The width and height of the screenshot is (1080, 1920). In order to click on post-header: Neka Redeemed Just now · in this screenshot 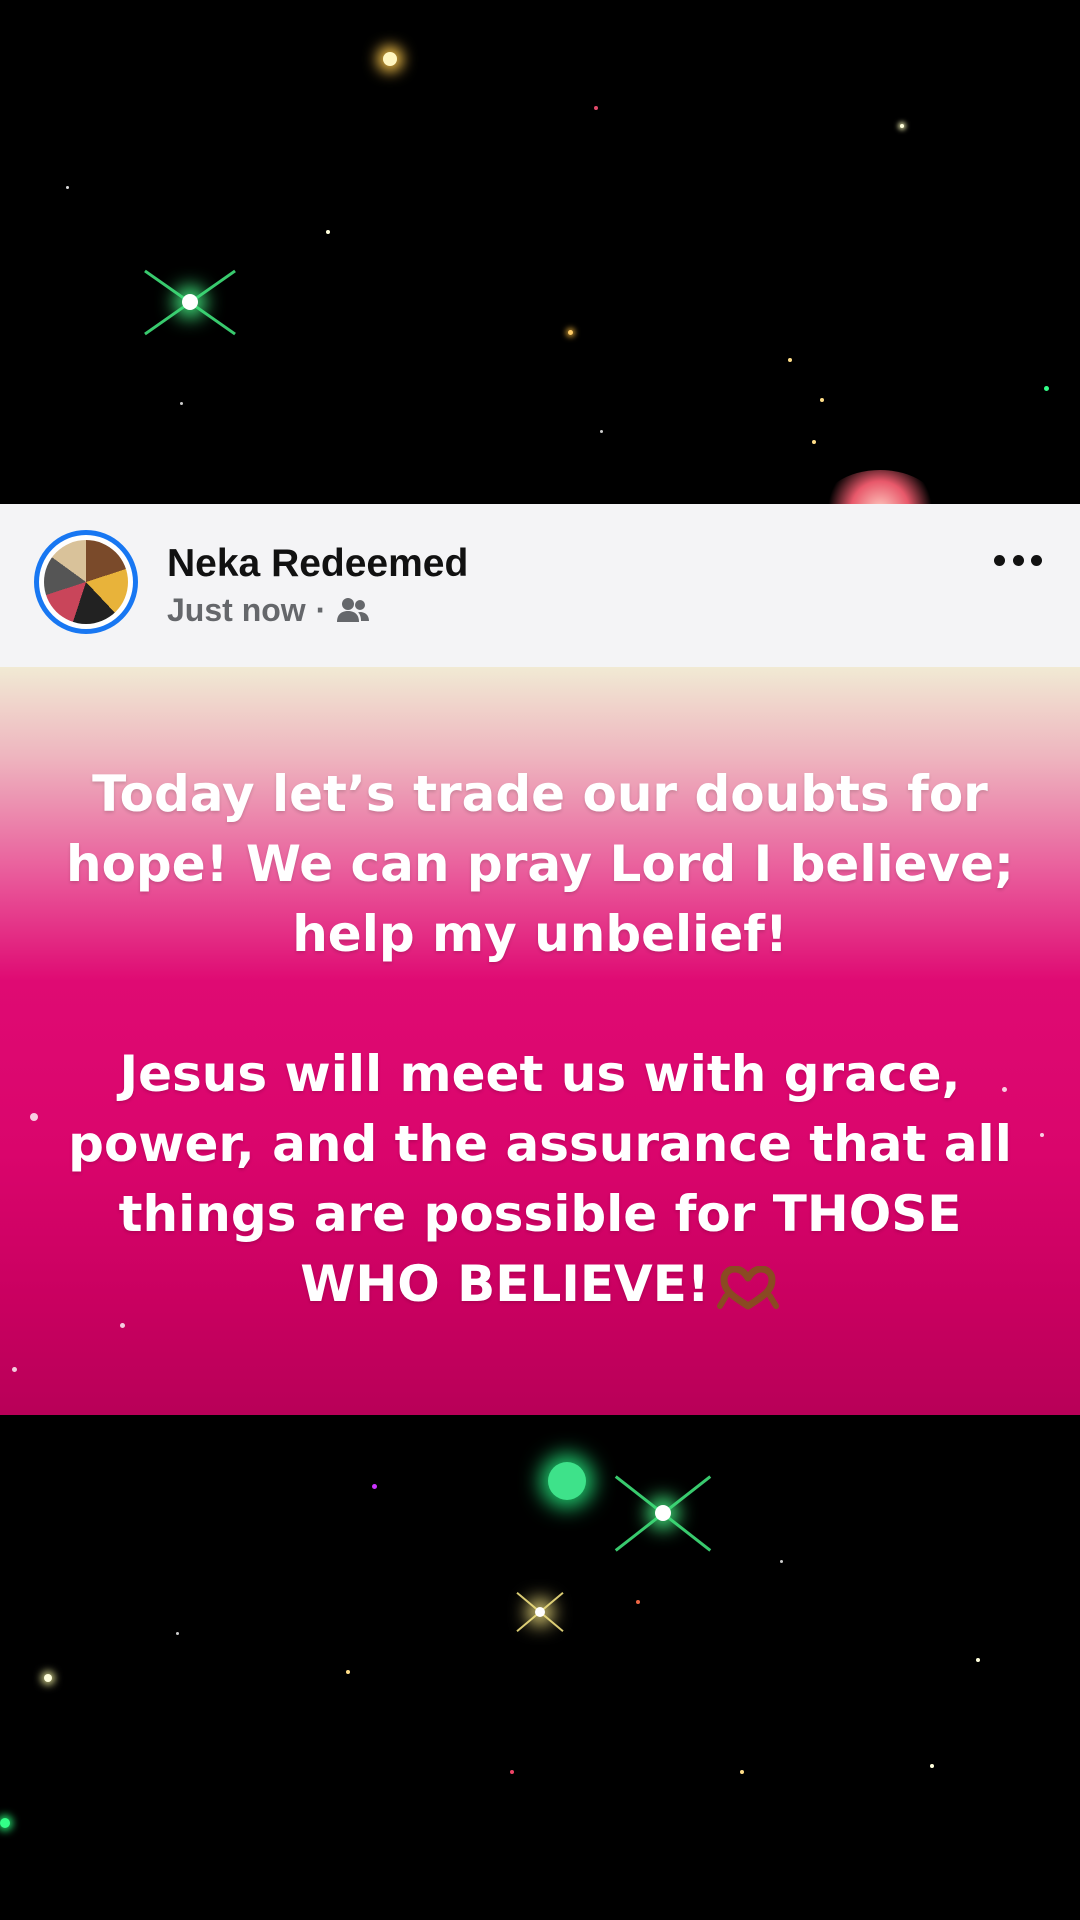, I will do `click(540, 585)`.